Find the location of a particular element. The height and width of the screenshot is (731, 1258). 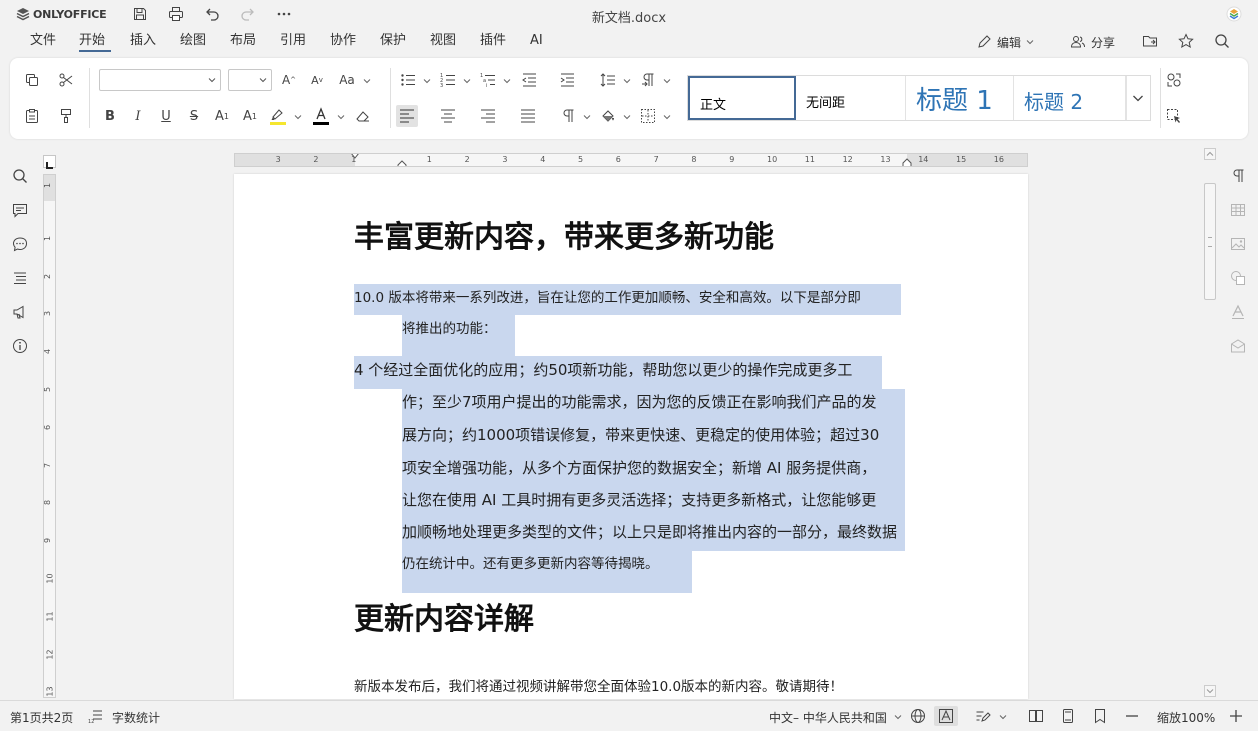

shading-icon is located at coordinates (608, 116).